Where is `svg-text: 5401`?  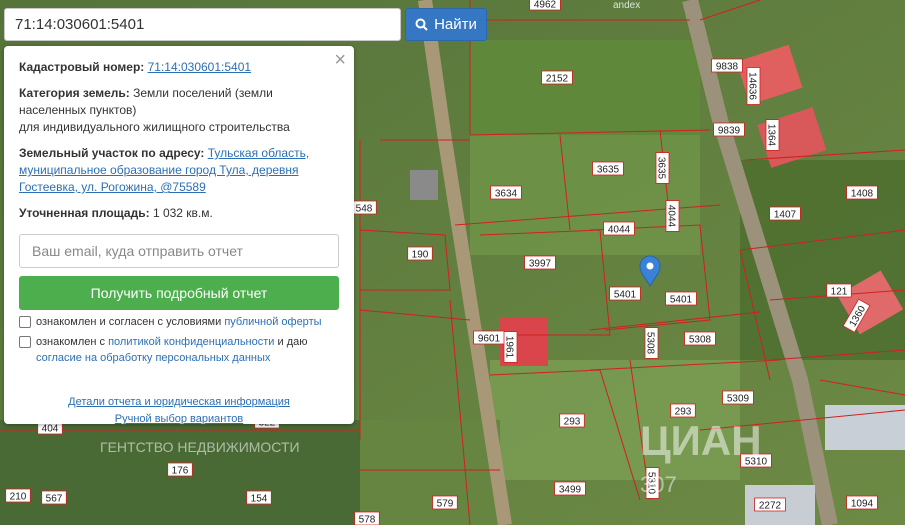
svg-text: 5401 is located at coordinates (681, 300).